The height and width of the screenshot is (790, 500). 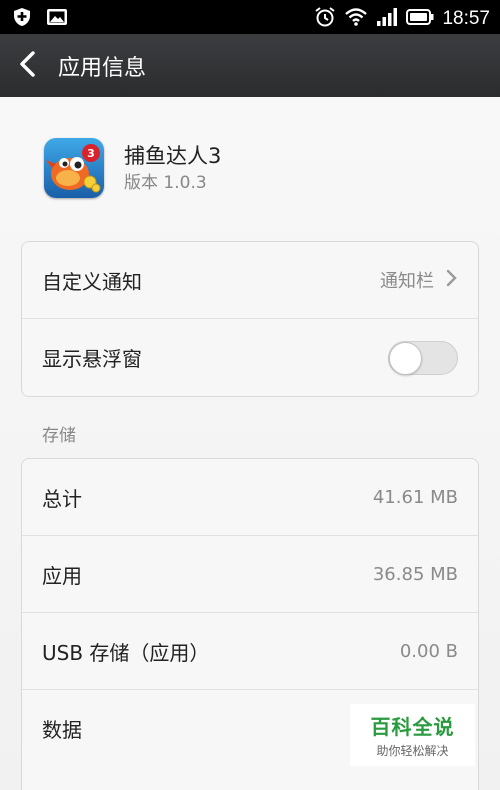 I want to click on wifi-icon, so click(x=356, y=19).